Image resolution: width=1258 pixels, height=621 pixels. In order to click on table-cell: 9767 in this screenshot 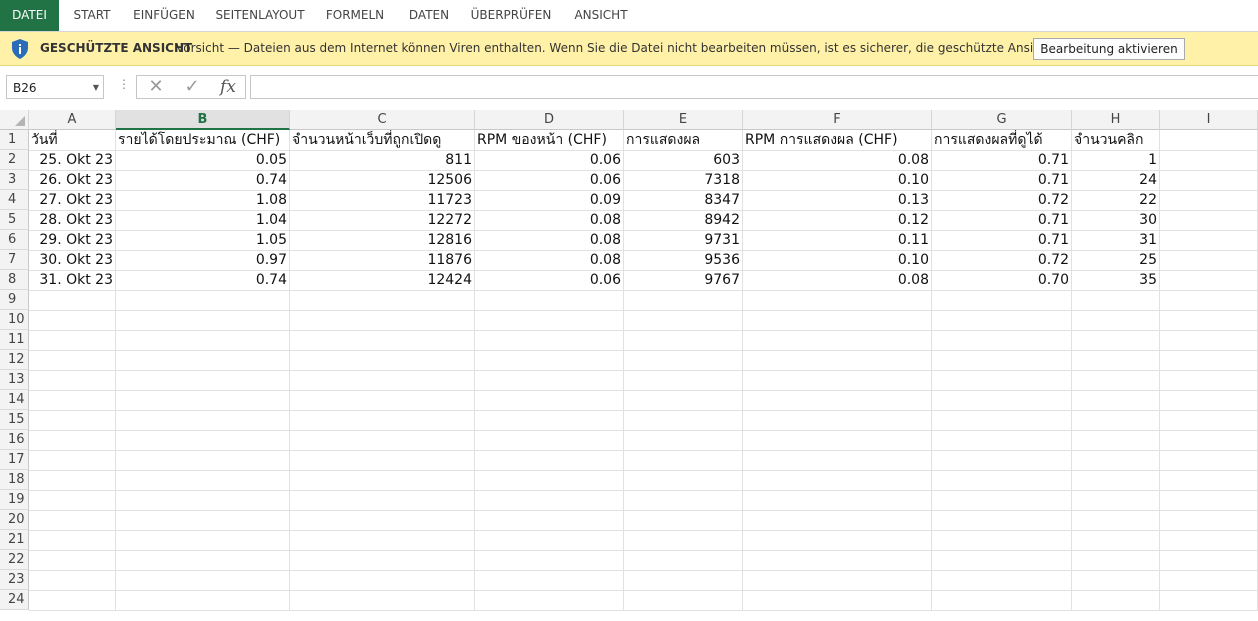, I will do `click(683, 280)`.